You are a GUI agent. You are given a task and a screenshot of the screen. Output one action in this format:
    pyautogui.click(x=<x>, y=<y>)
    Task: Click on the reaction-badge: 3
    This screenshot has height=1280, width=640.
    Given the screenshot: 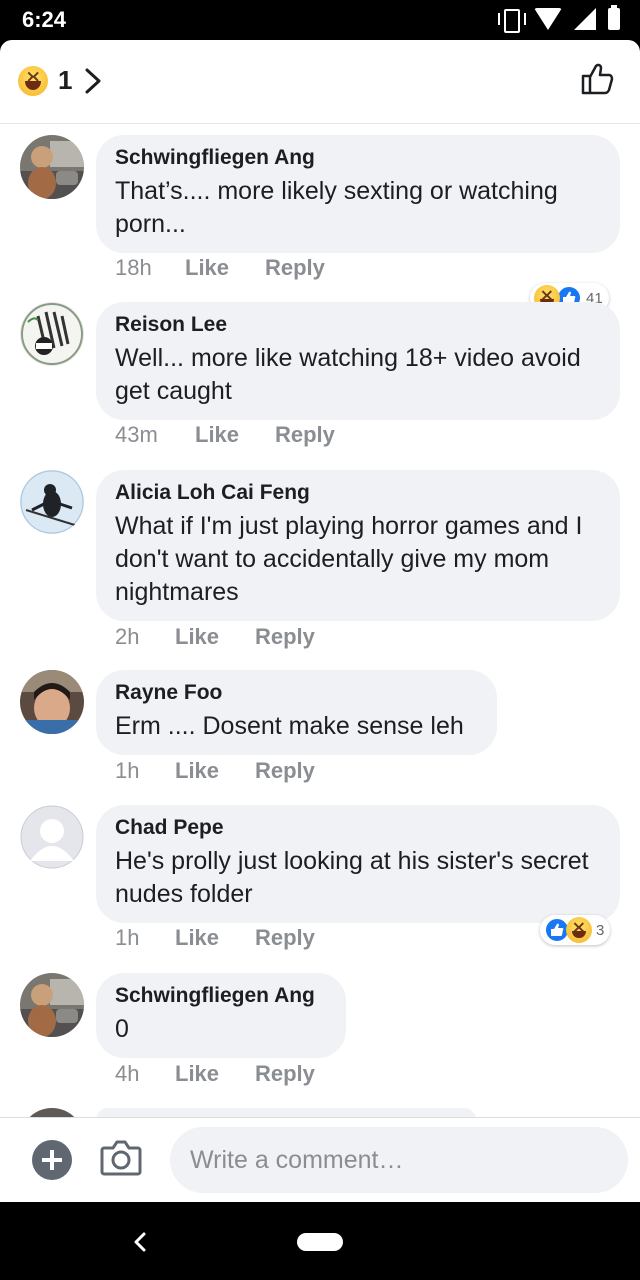 What is the action you would take?
    pyautogui.click(x=575, y=930)
    